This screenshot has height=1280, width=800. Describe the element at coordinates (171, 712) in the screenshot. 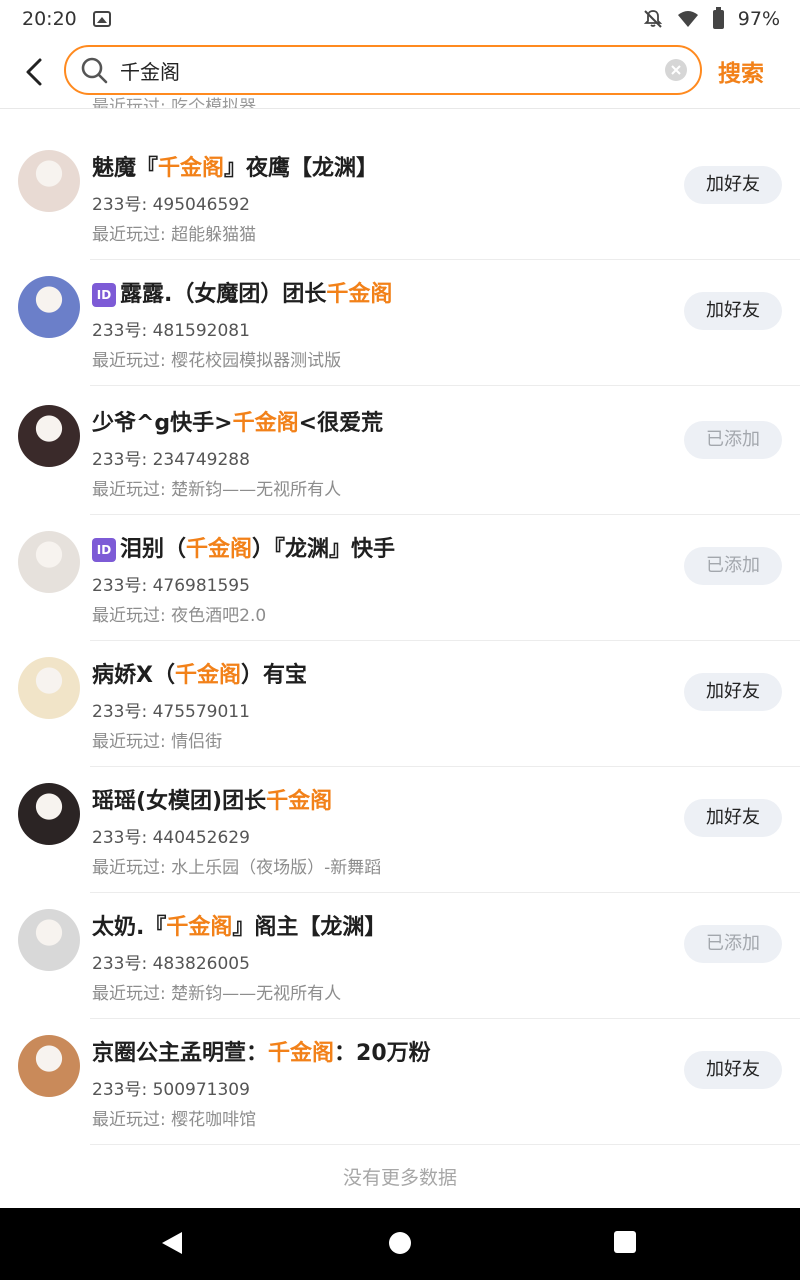

I see `user-id: 233号: 475579011` at that location.